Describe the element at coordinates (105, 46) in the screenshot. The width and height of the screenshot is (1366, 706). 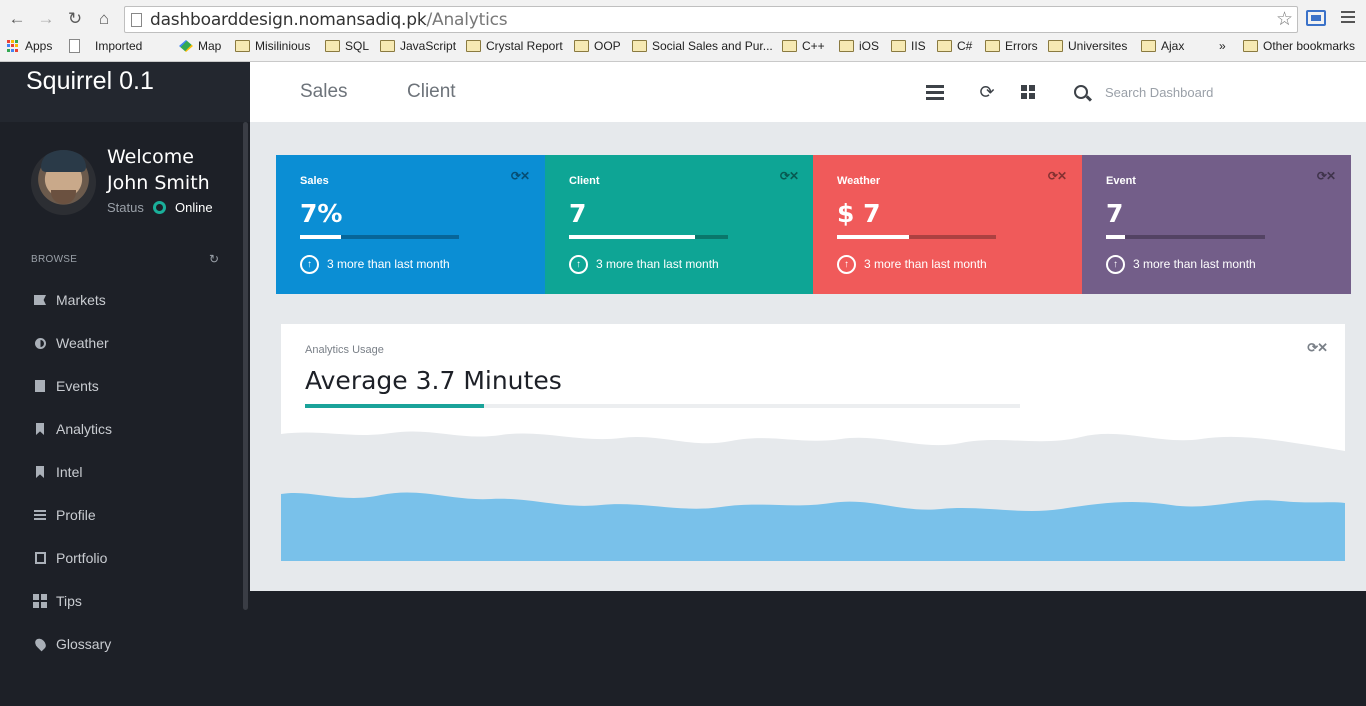
I see `bookmark-imported: Imported` at that location.